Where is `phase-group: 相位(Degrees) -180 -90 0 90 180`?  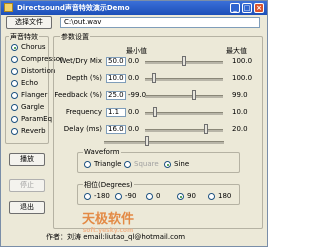 phase-group: 相位(Degrees) -180 -90 0 90 180 is located at coordinates (158, 192).